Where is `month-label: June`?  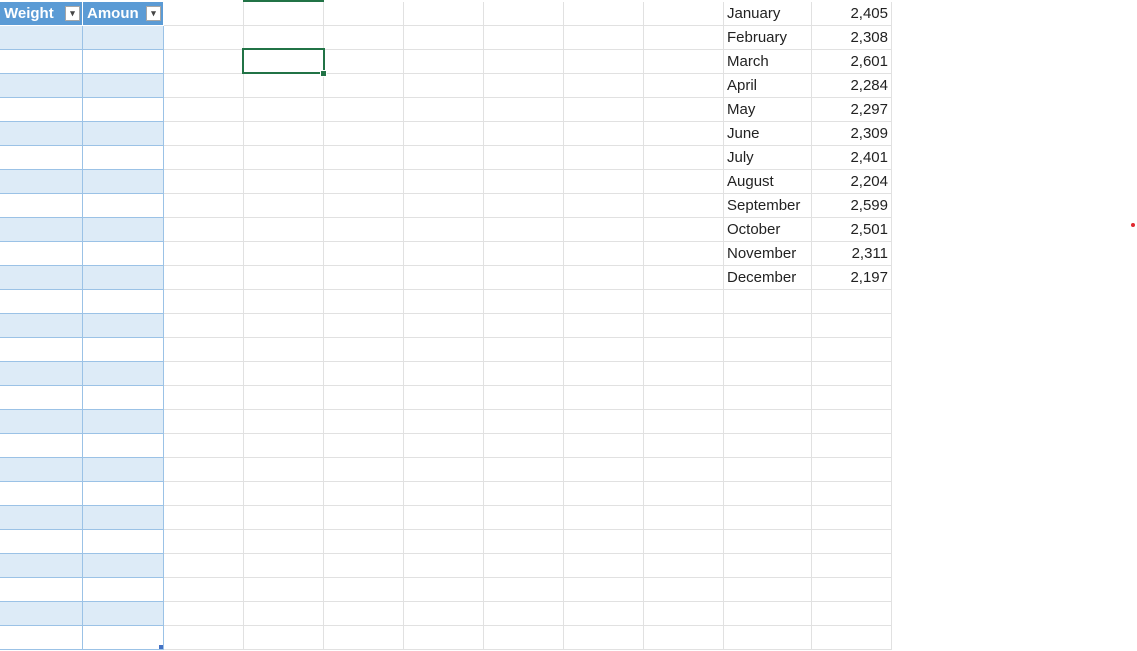 month-label: June is located at coordinates (768, 134).